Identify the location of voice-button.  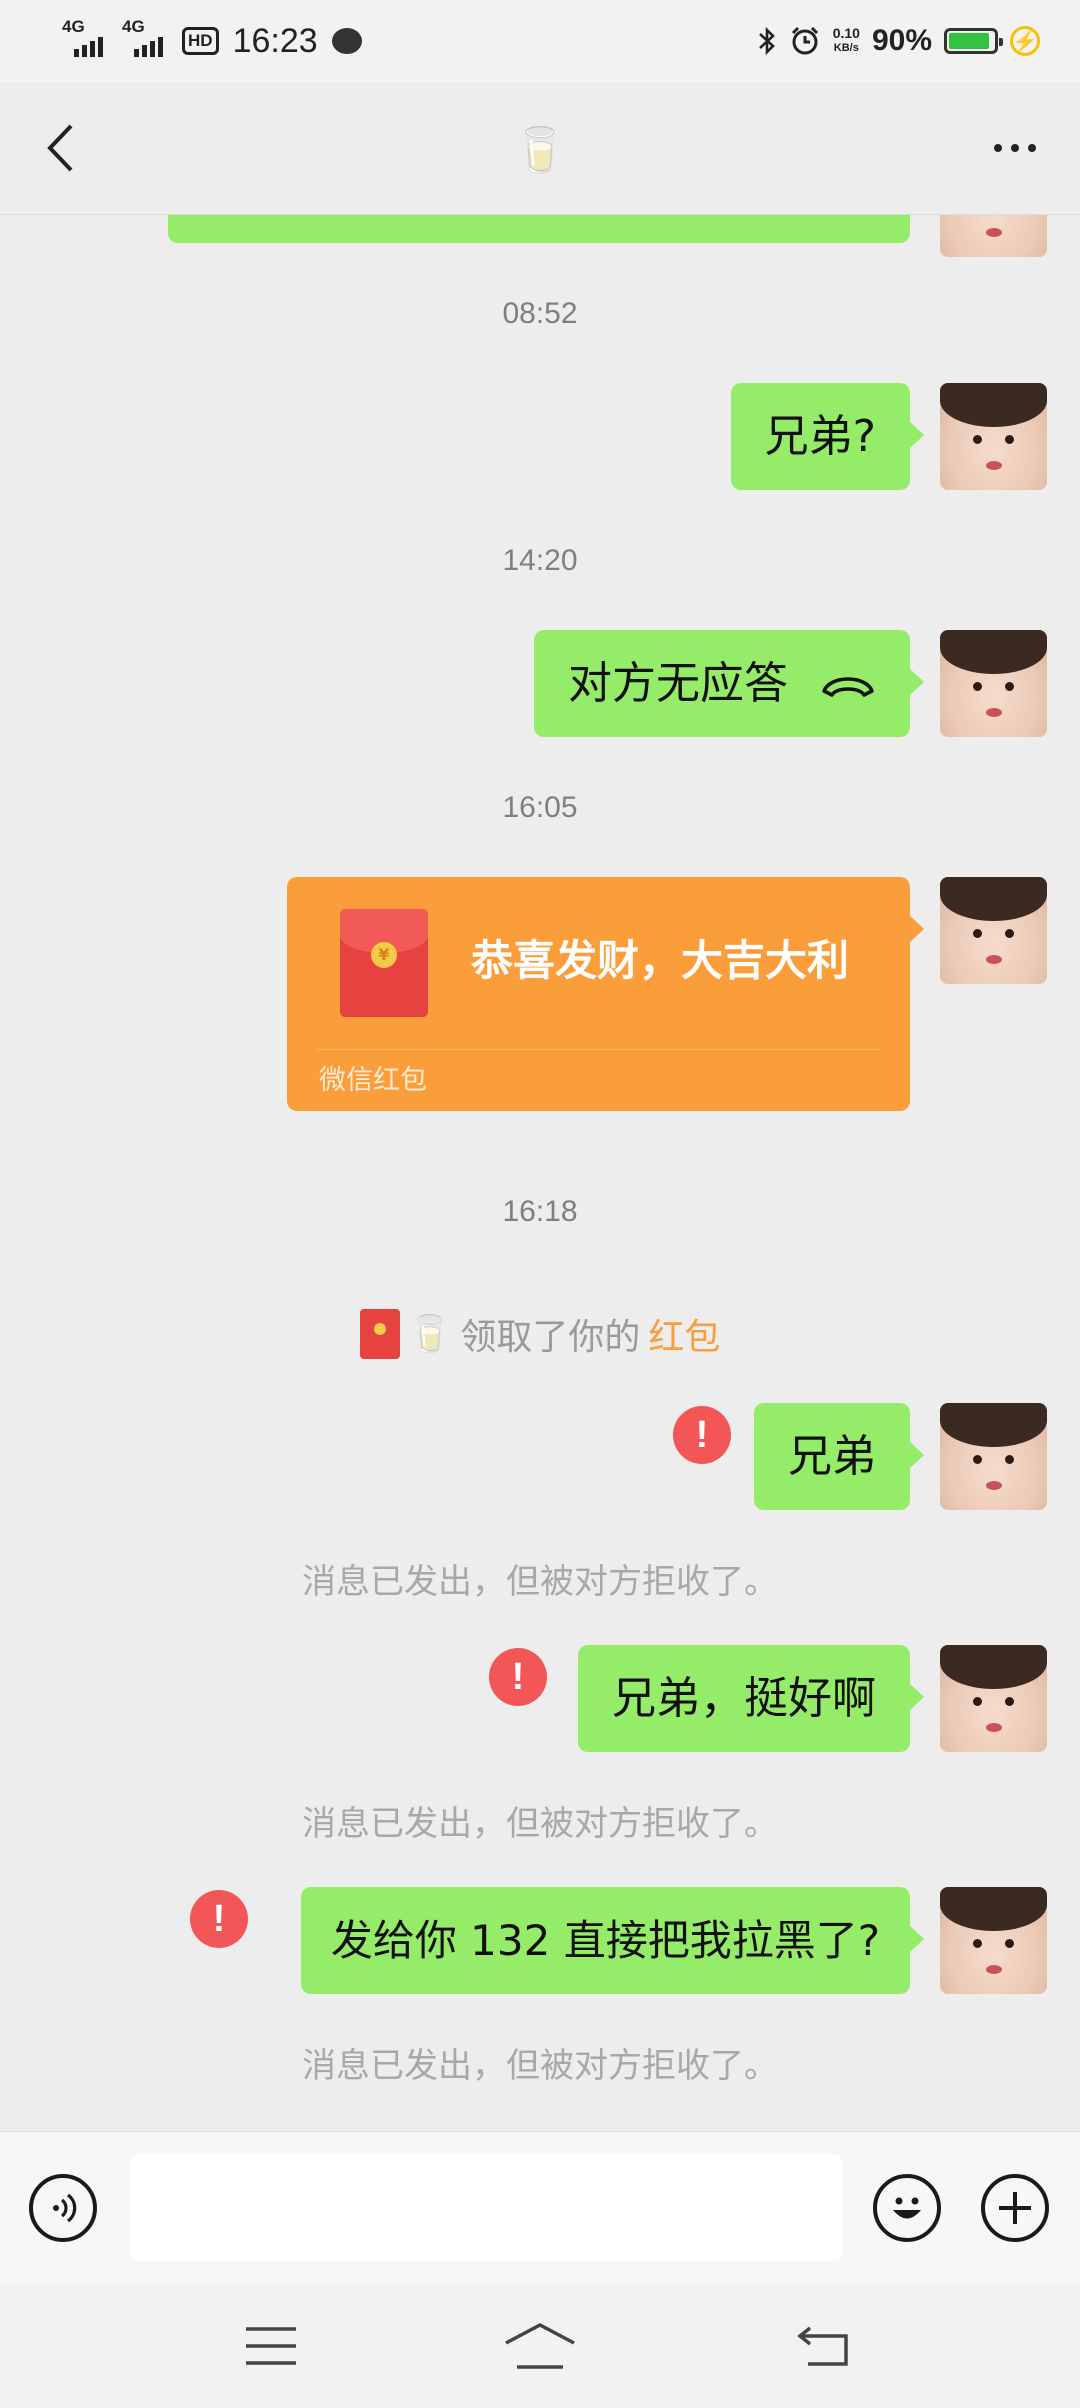
(63, 2208).